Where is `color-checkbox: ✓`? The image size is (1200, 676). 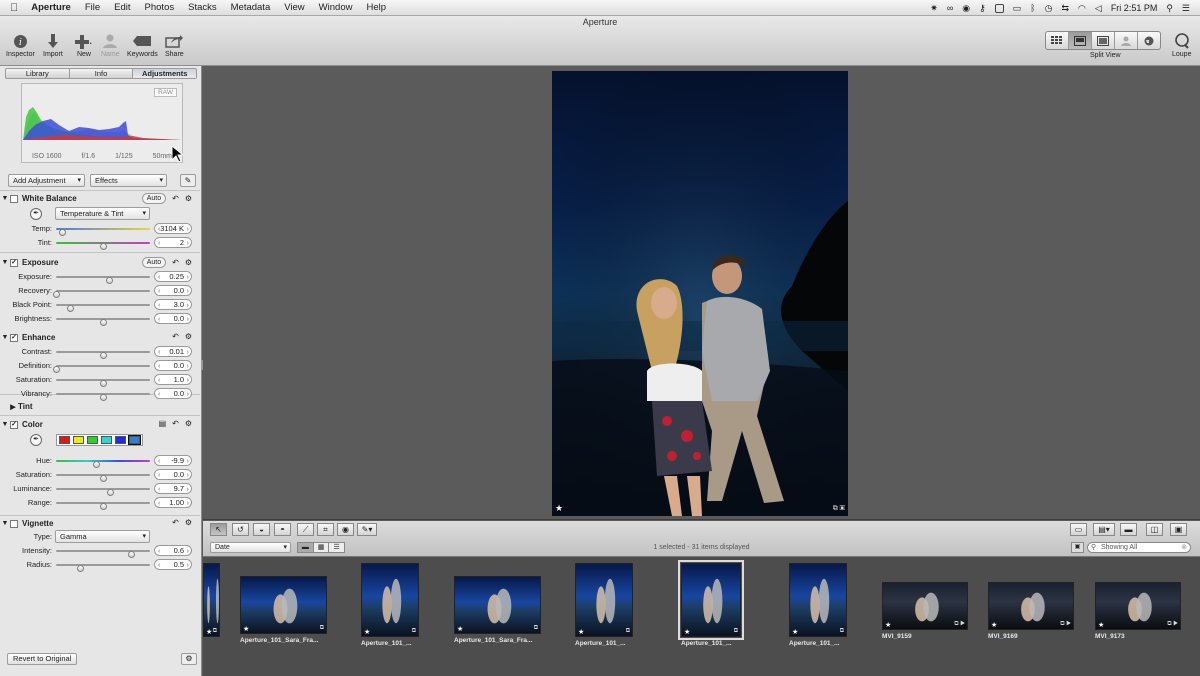 color-checkbox: ✓ is located at coordinates (14, 424).